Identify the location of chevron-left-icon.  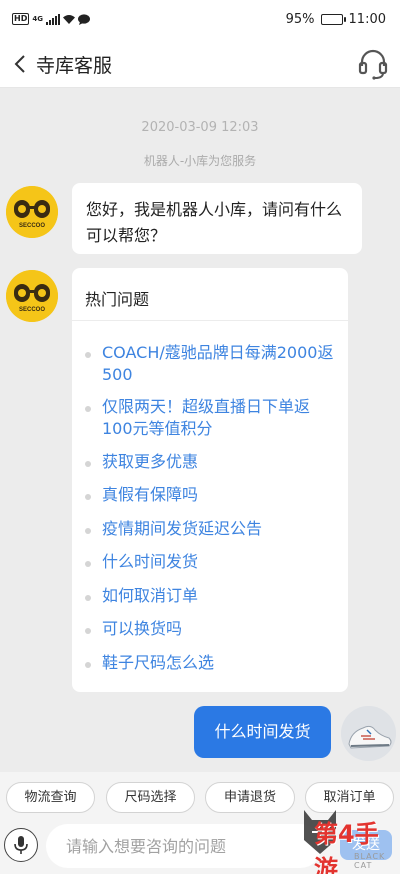
(19, 64).